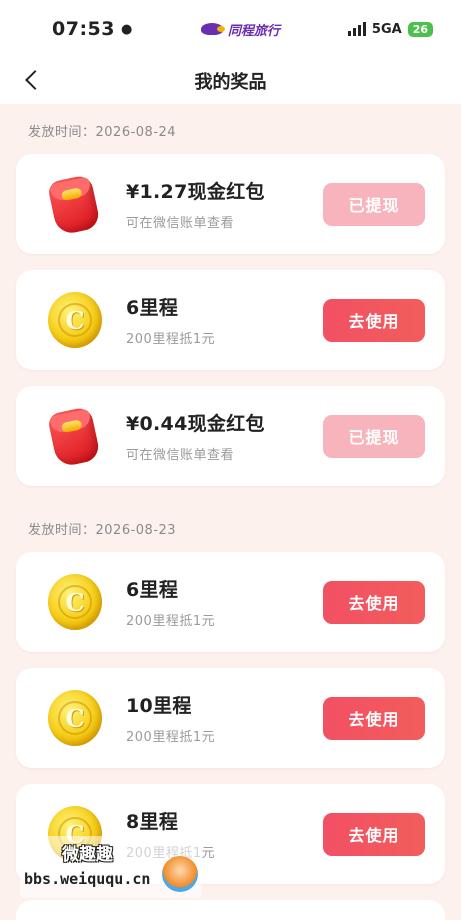  Describe the element at coordinates (195, 424) in the screenshot. I see `prize-name: ¥0.44现金红包` at that location.